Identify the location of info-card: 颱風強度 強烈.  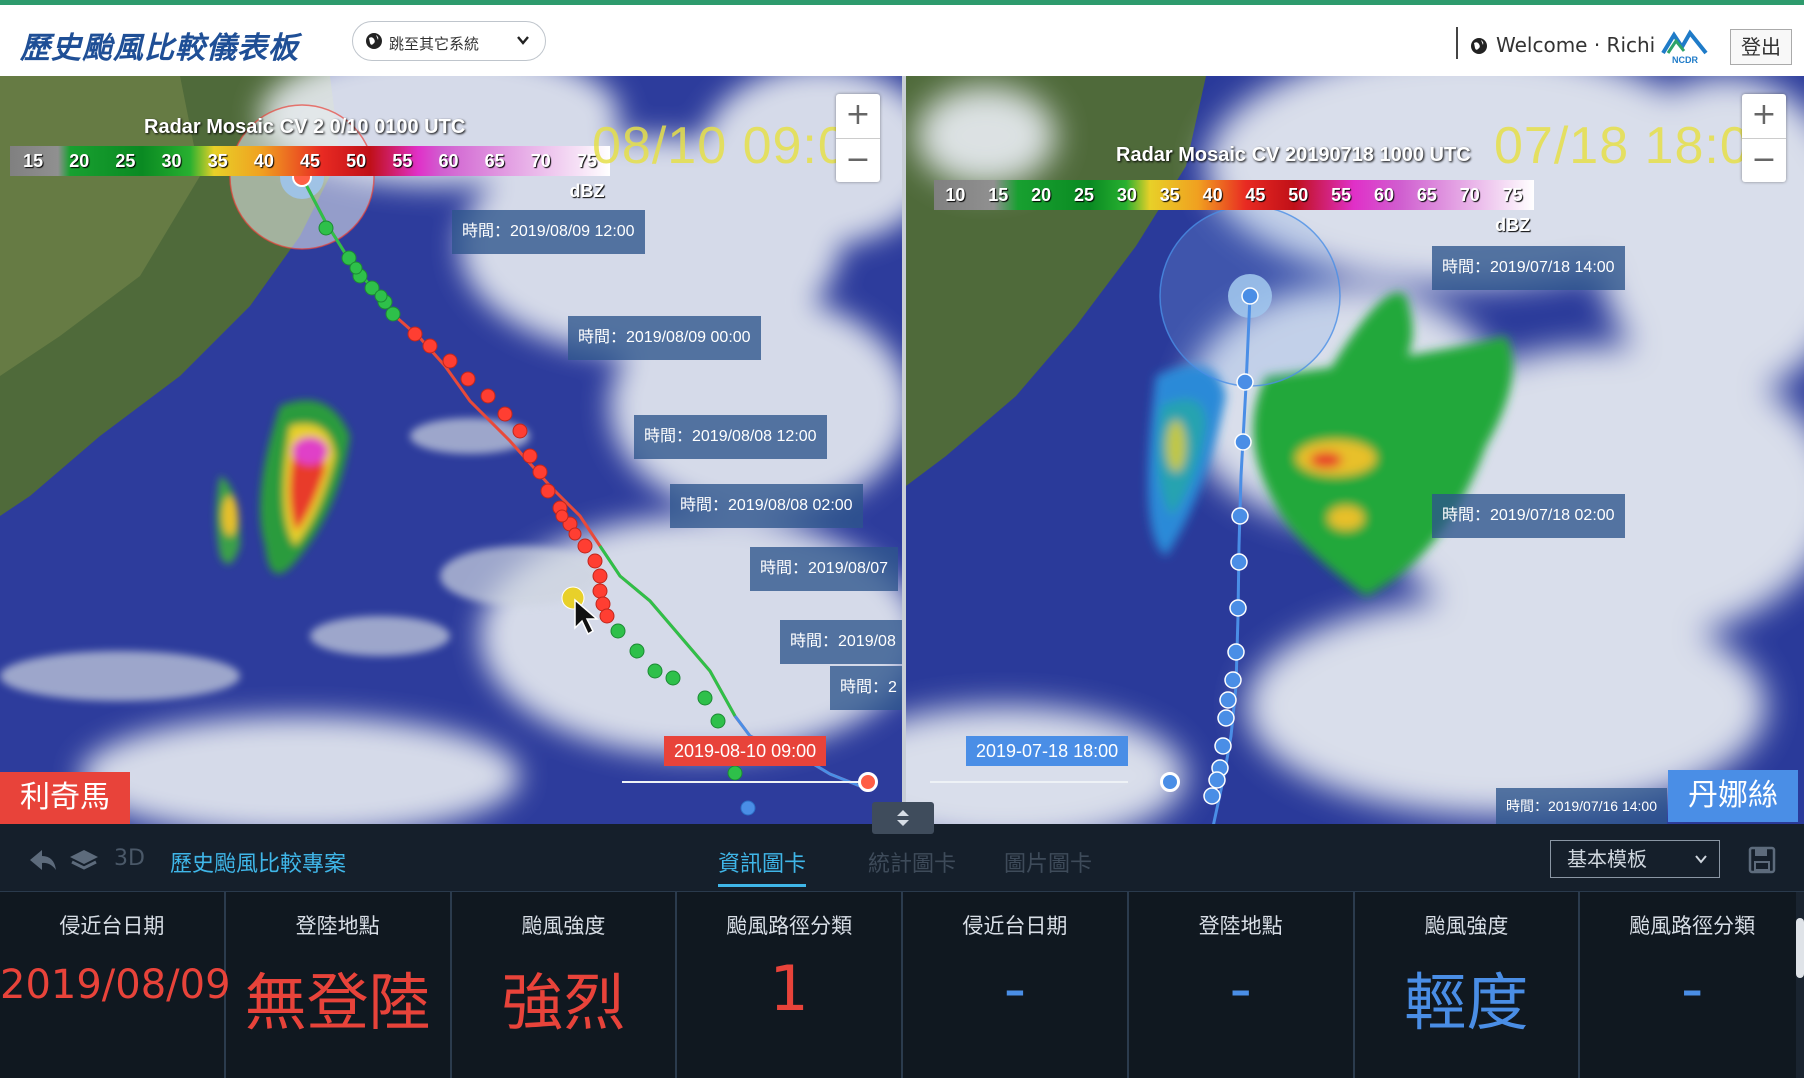
(565, 985).